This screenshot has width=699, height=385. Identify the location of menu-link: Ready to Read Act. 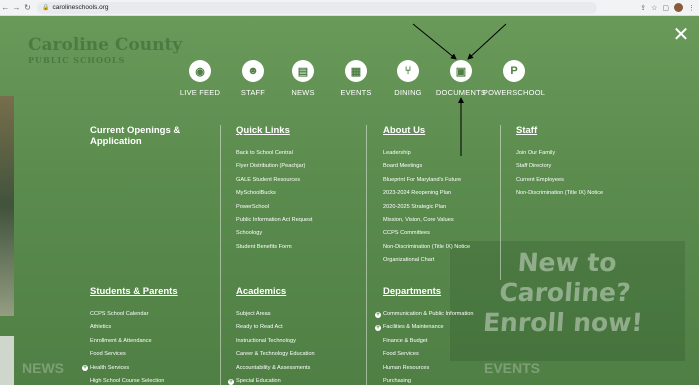
(298, 327).